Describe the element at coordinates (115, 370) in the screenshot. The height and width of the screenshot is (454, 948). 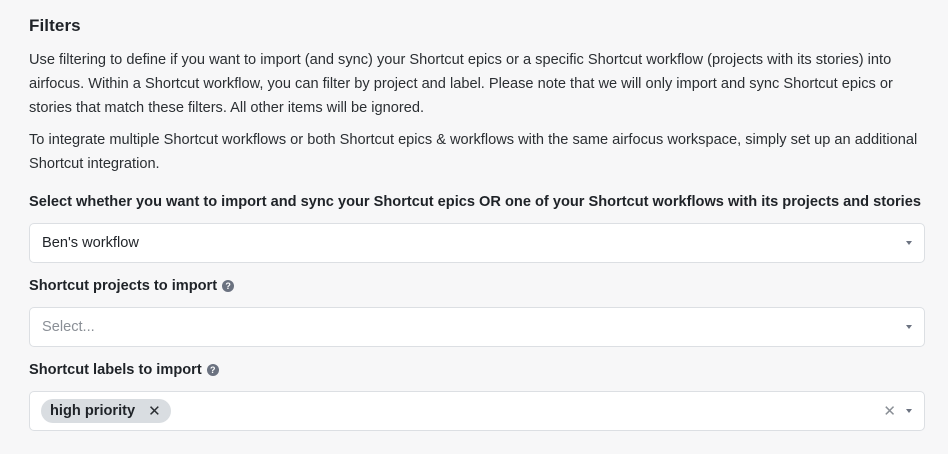
I see `labels-select-label-text: Shortcut labels to import` at that location.